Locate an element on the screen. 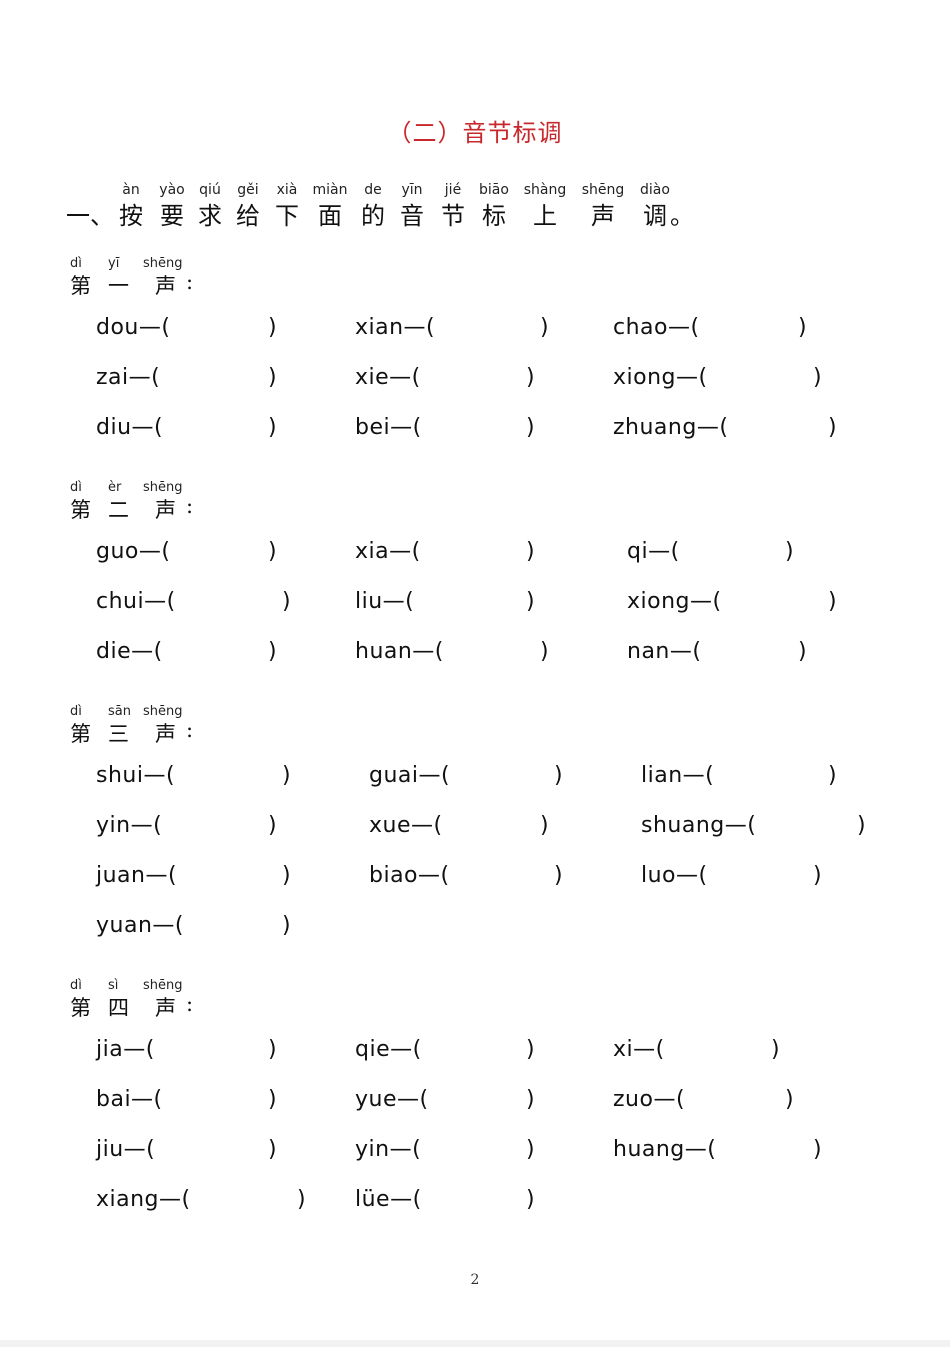 The image size is (950, 1347). question-character: 要 is located at coordinates (172, 216).